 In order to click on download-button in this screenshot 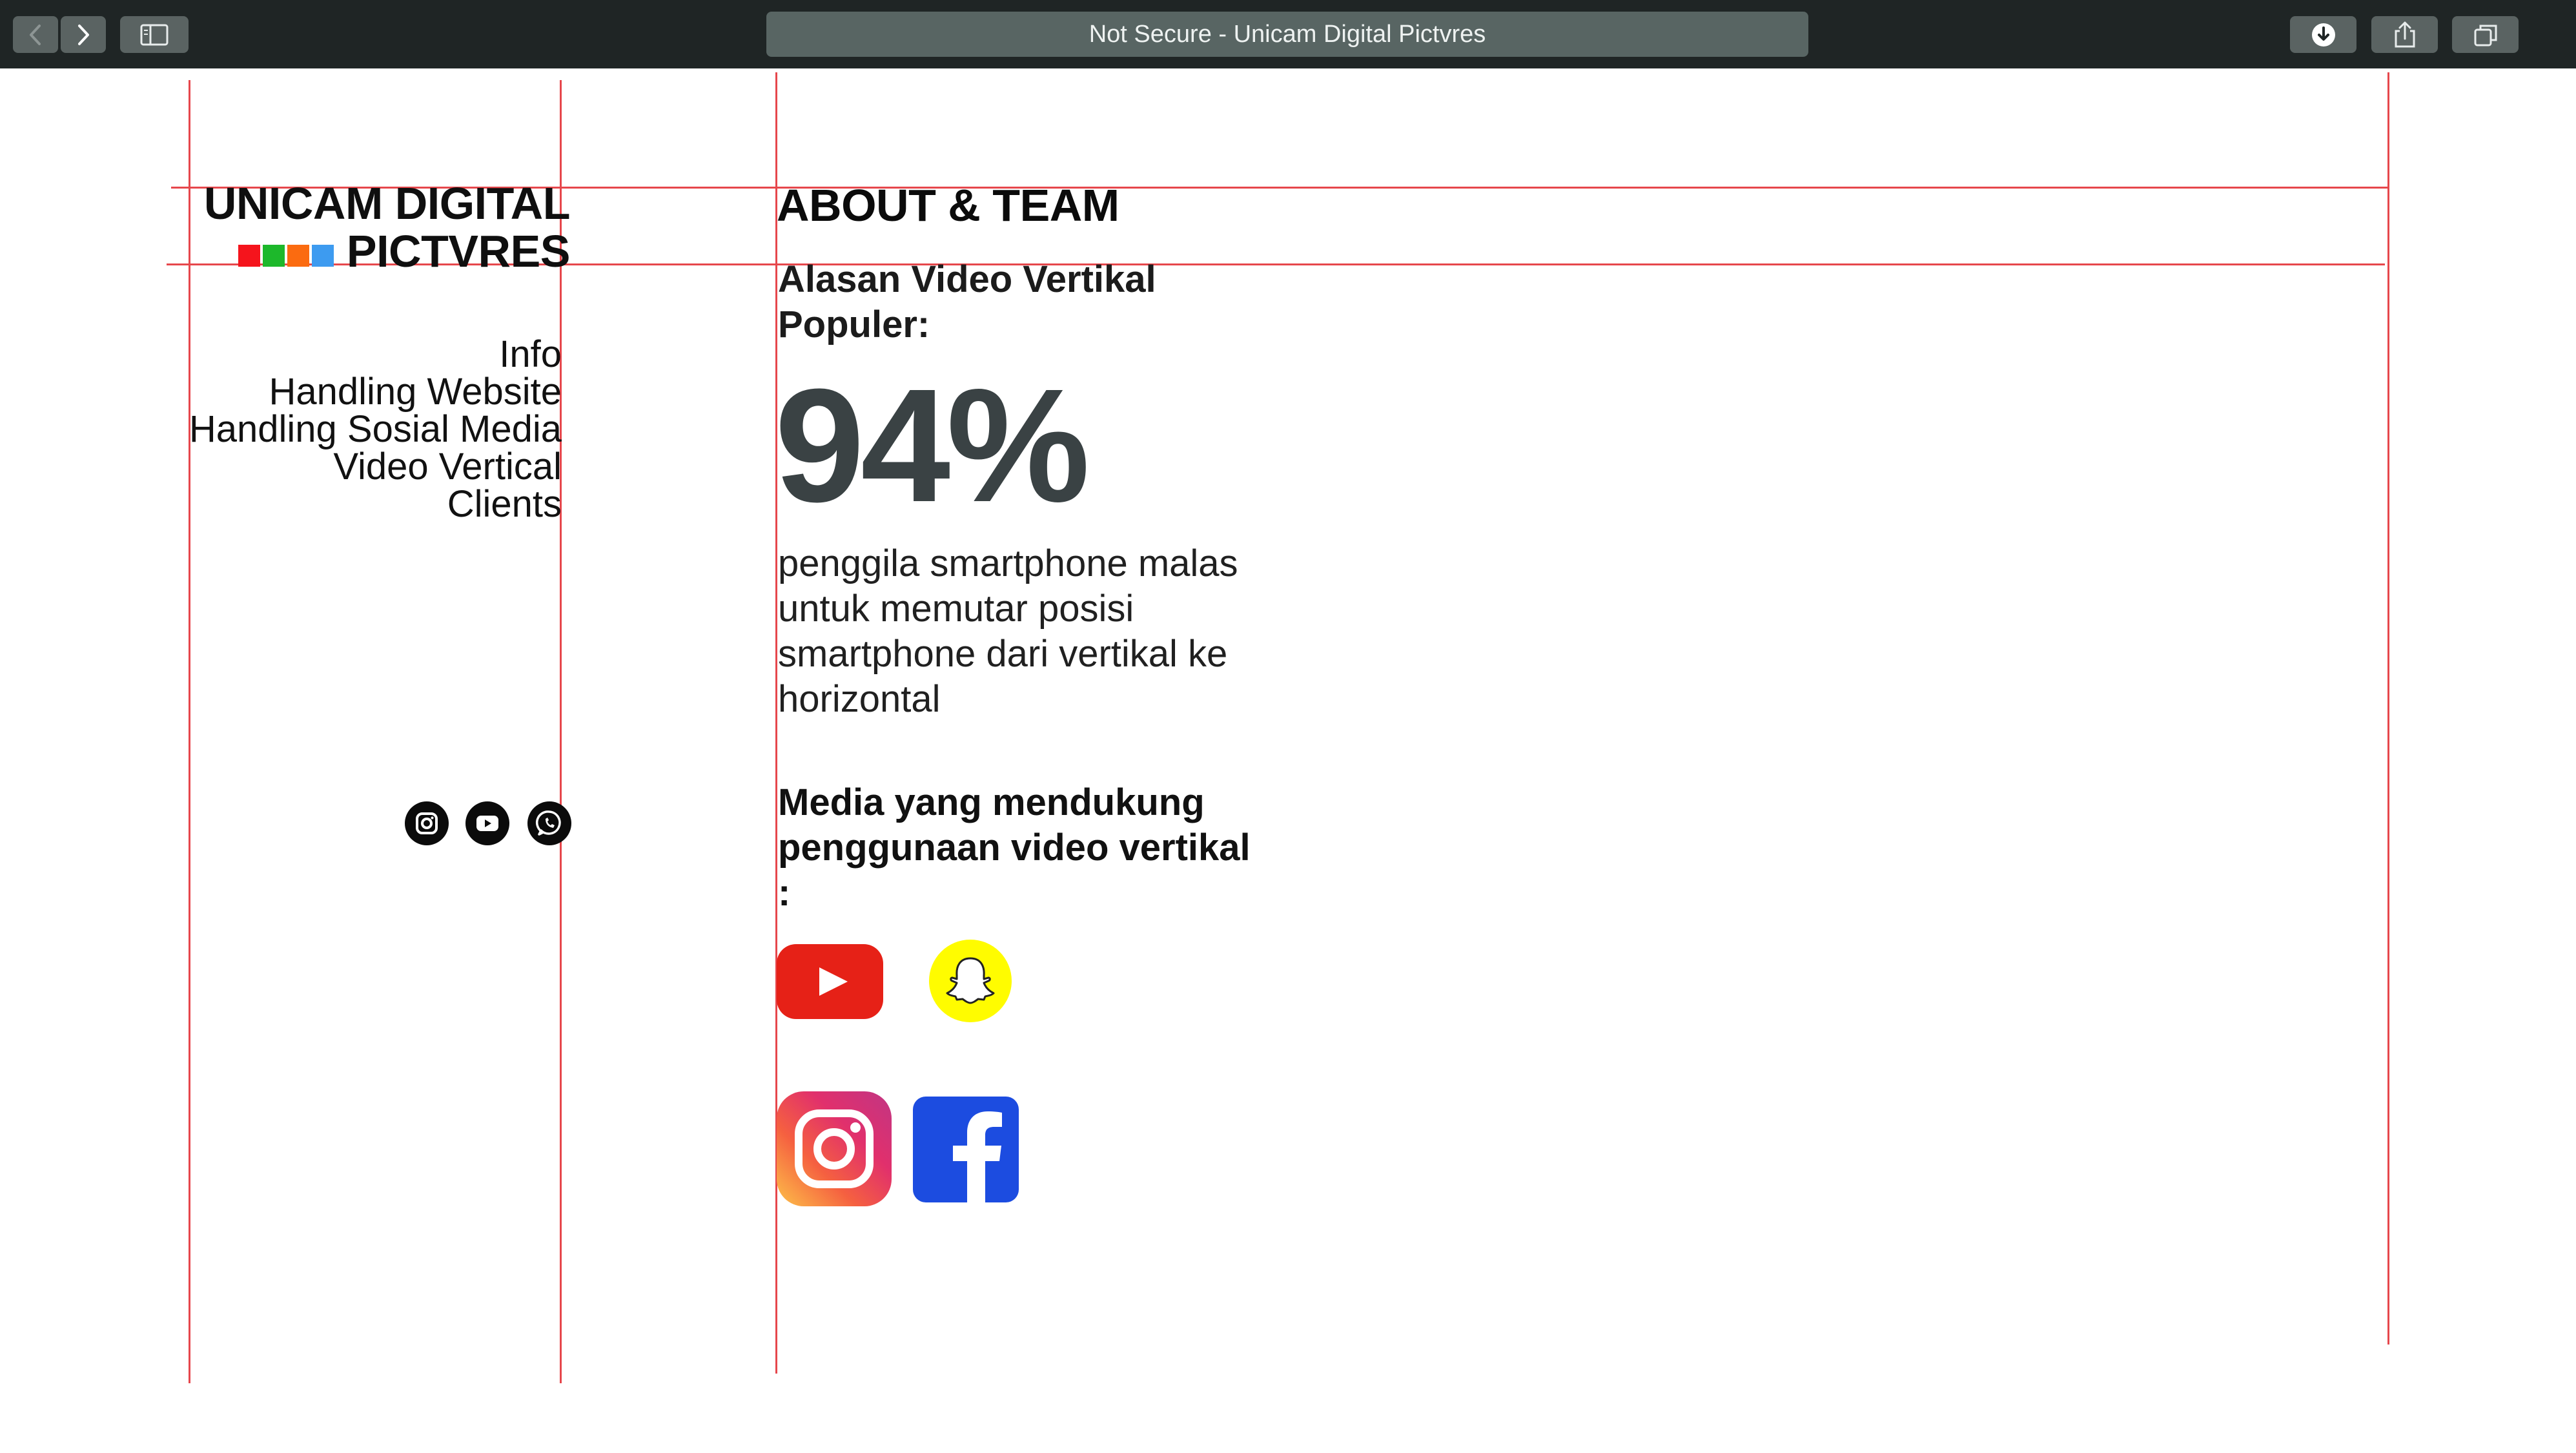, I will do `click(2323, 34)`.